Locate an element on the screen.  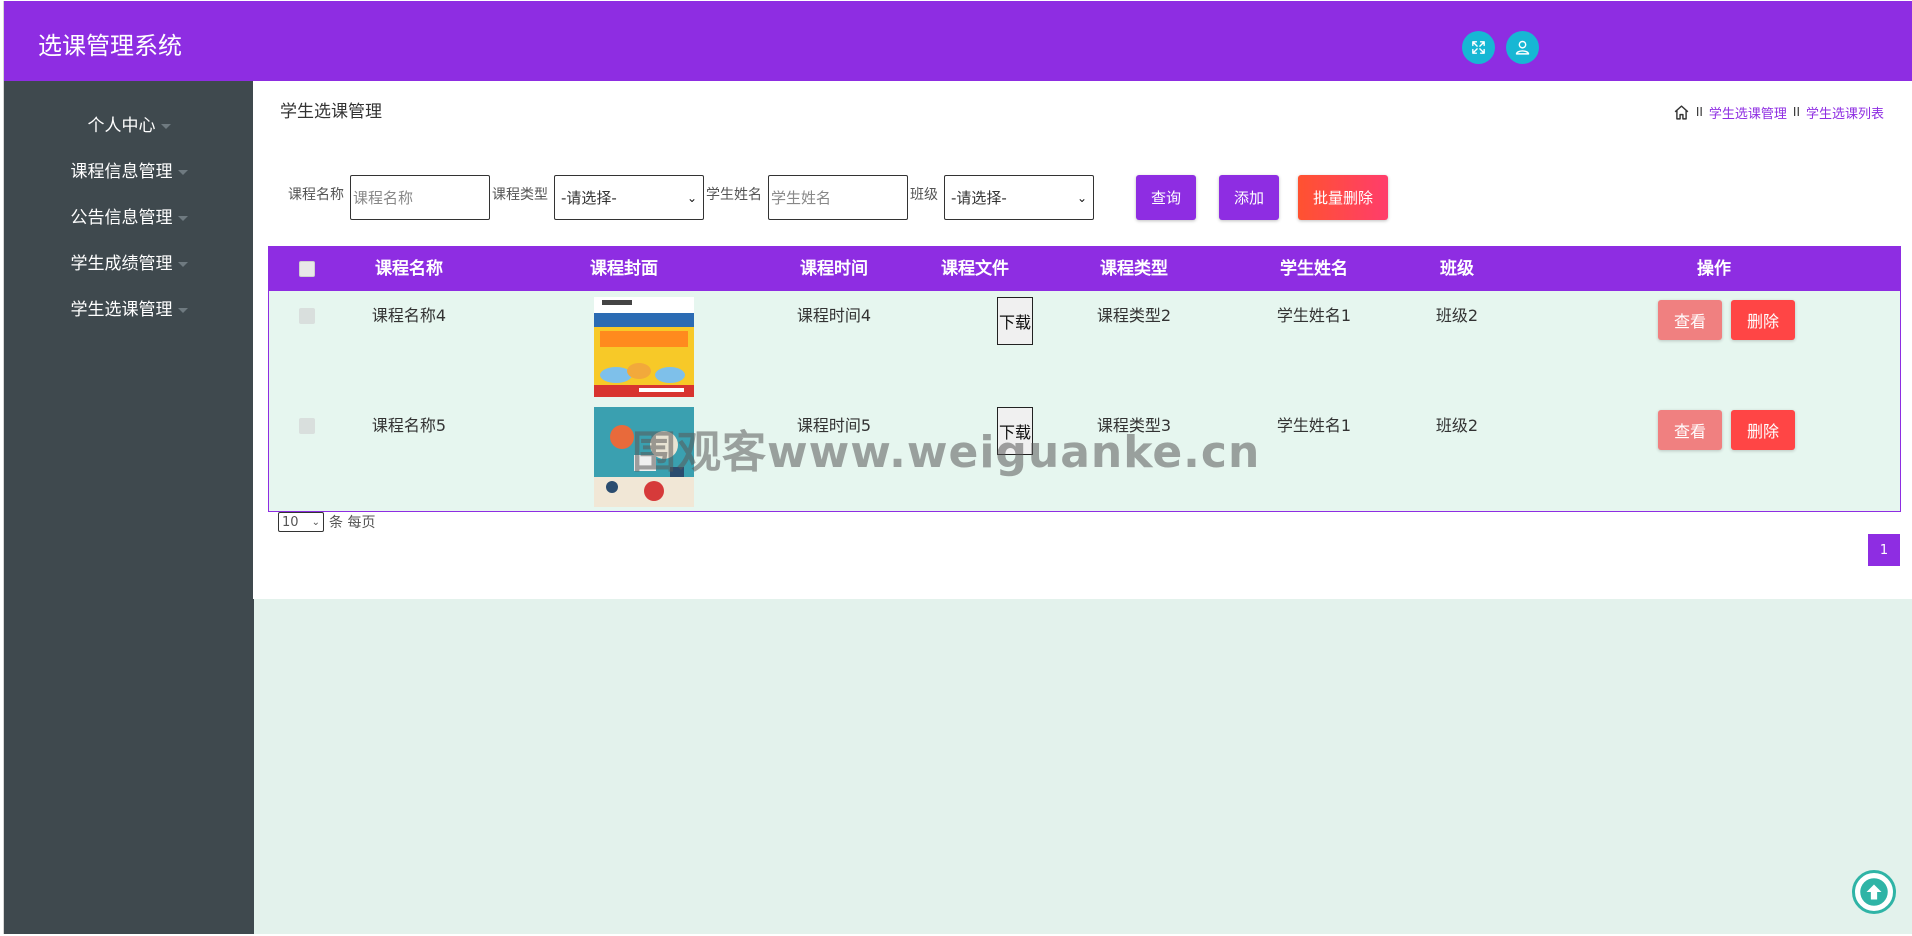
sidebar-item-label: 公告信息管理 is located at coordinates (121, 218).